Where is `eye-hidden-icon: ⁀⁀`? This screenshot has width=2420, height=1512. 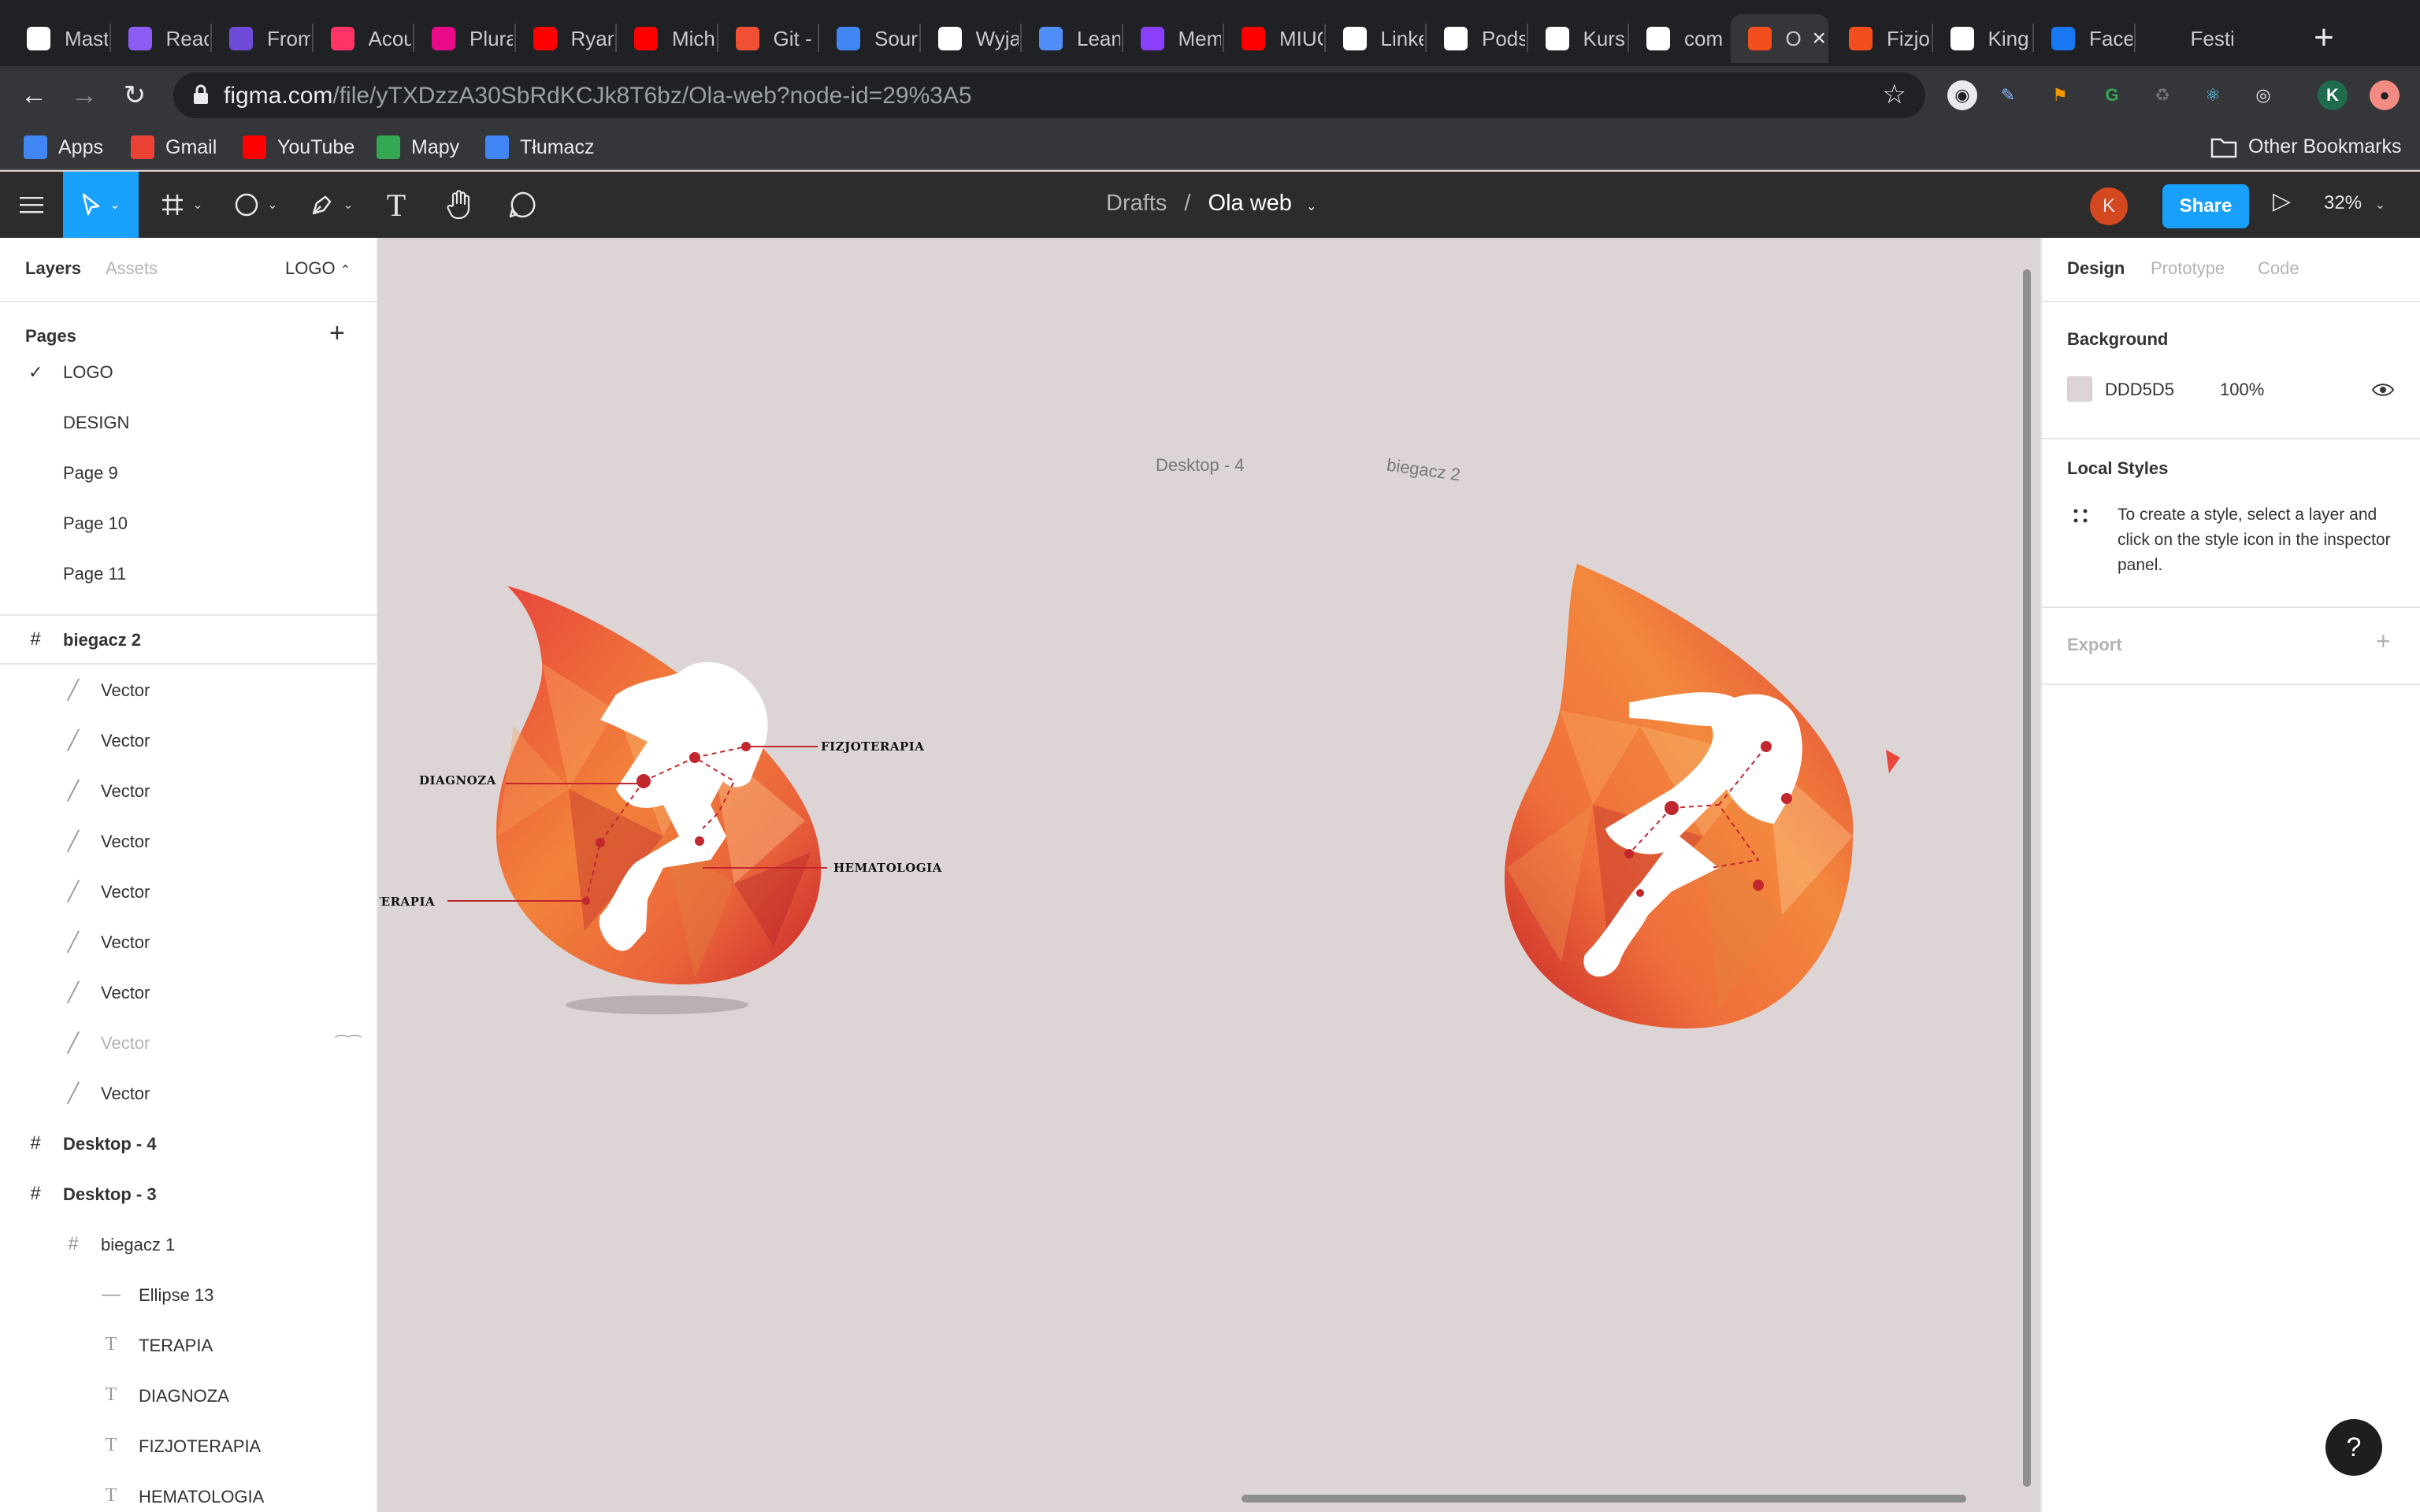 eye-hidden-icon: ⁀⁀ is located at coordinates (348, 1044).